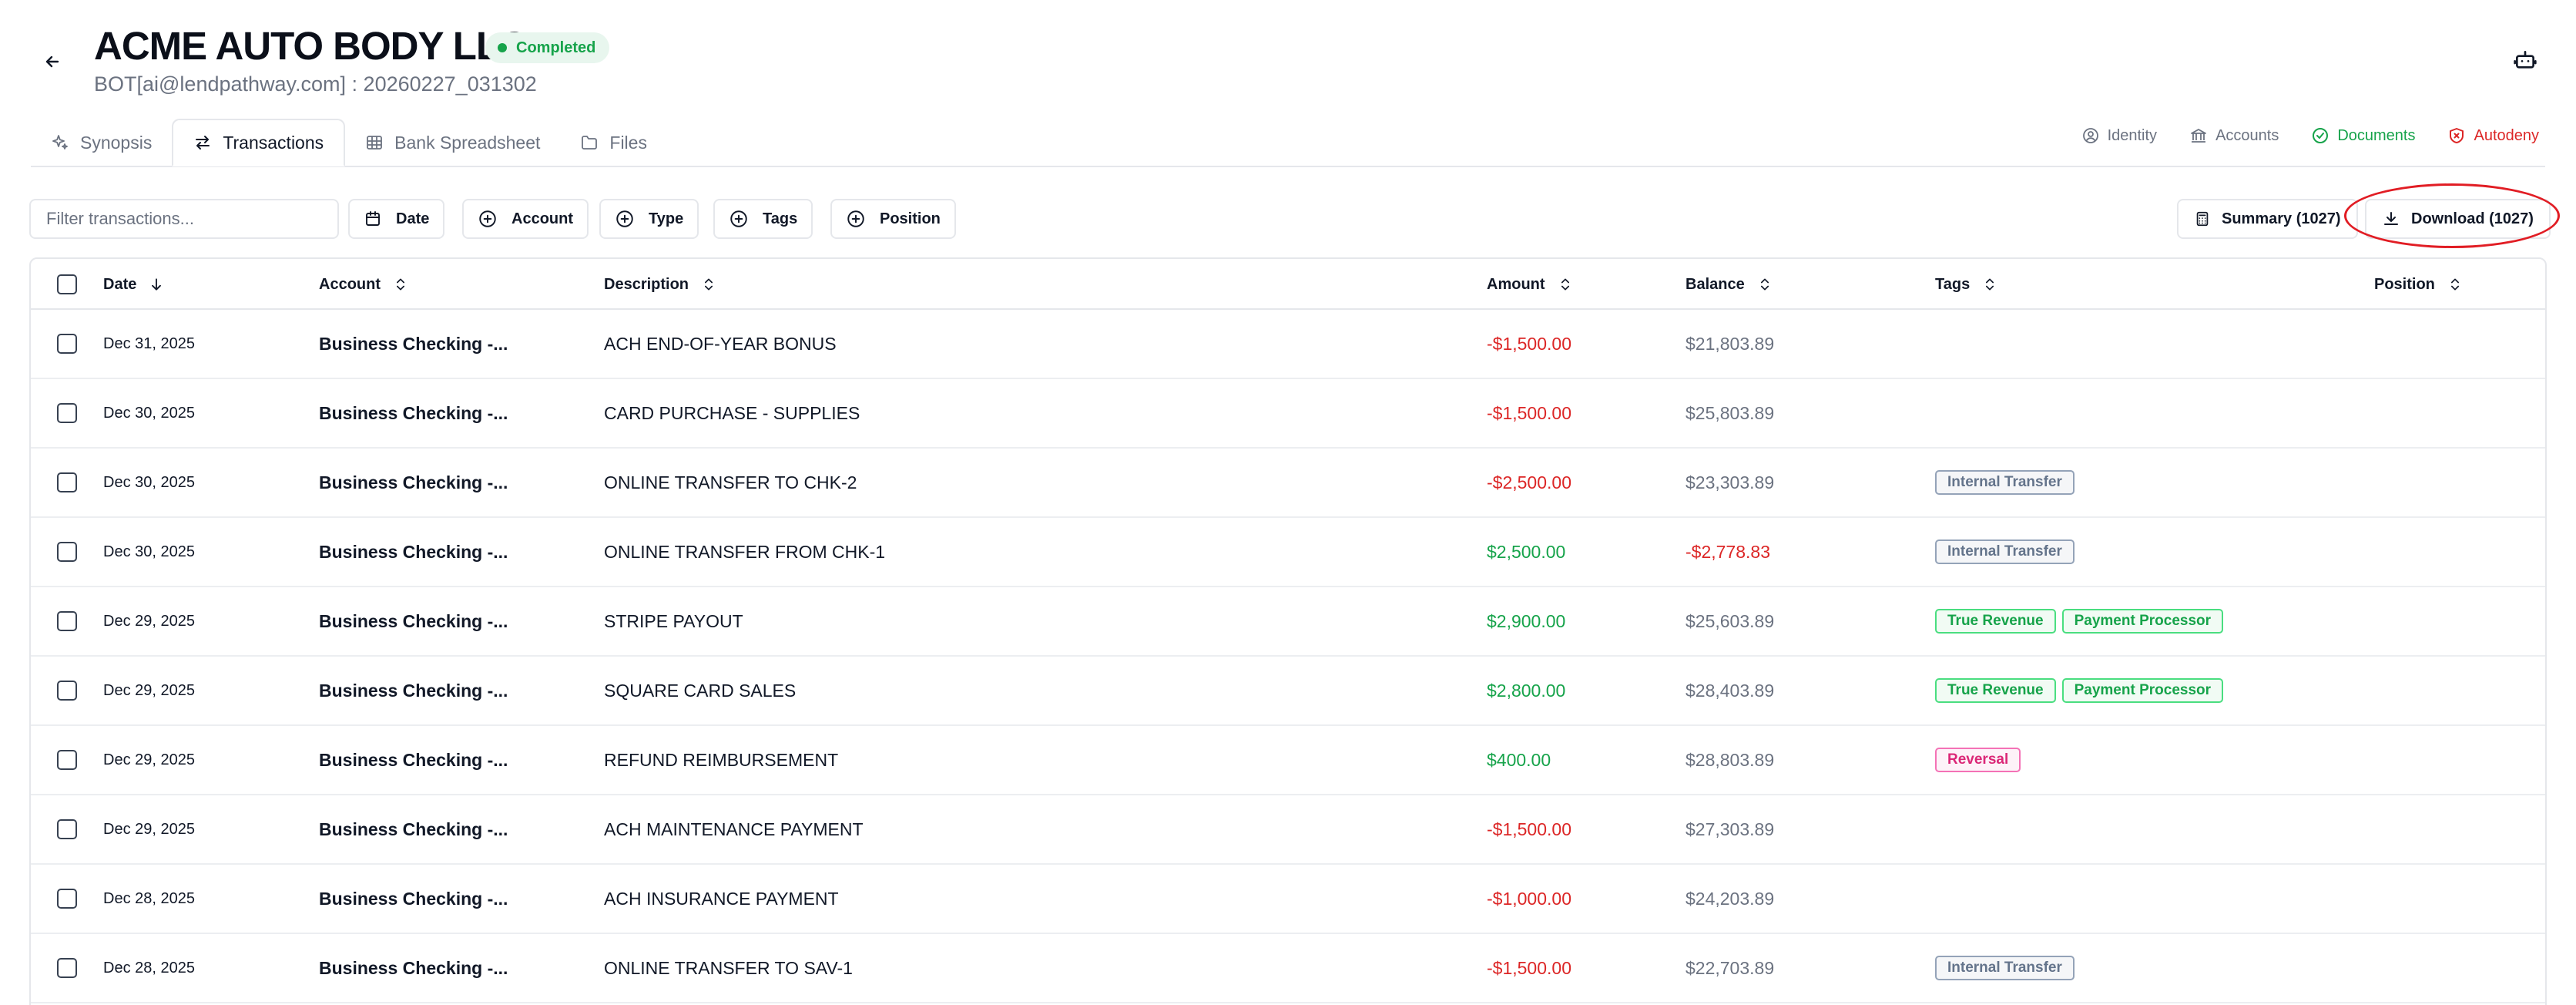 The width and height of the screenshot is (2576, 1005). What do you see at coordinates (2472, 219) in the screenshot?
I see `download-label: Download (1027)` at bounding box center [2472, 219].